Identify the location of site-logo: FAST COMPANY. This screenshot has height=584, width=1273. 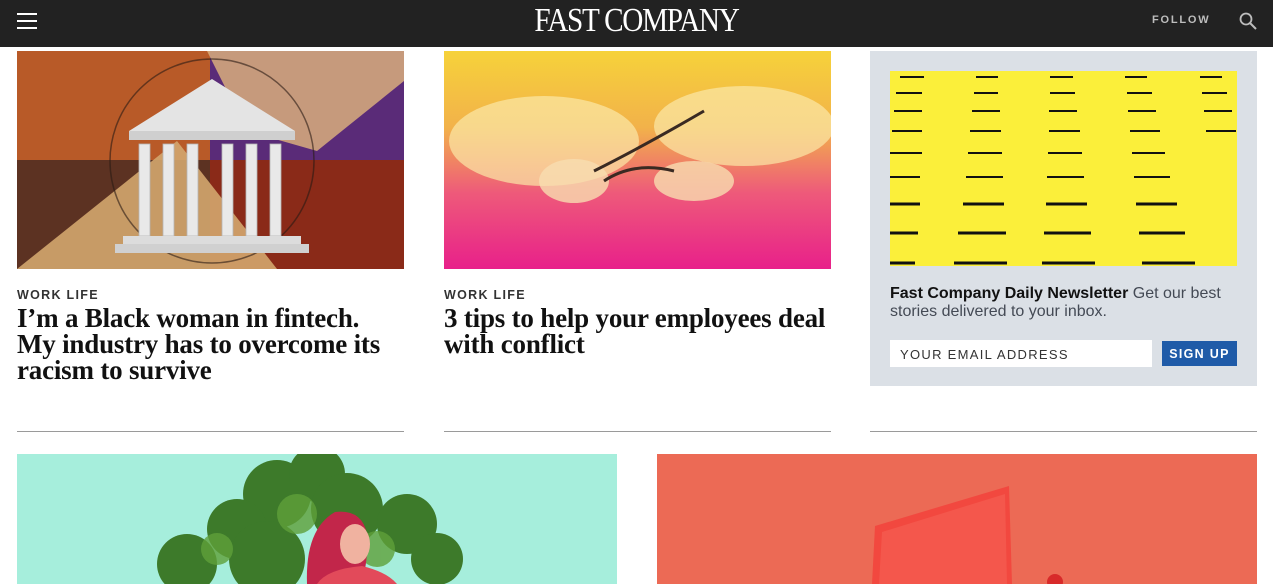
(636, 21).